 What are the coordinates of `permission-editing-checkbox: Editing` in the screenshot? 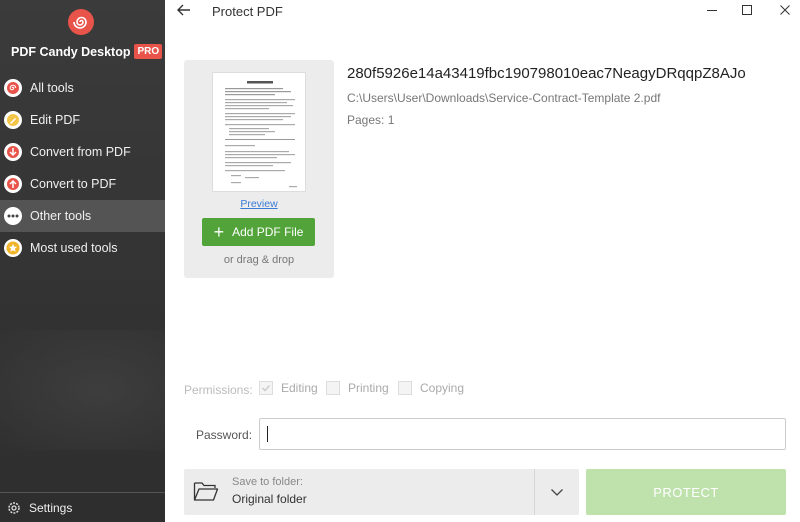 It's located at (288, 388).